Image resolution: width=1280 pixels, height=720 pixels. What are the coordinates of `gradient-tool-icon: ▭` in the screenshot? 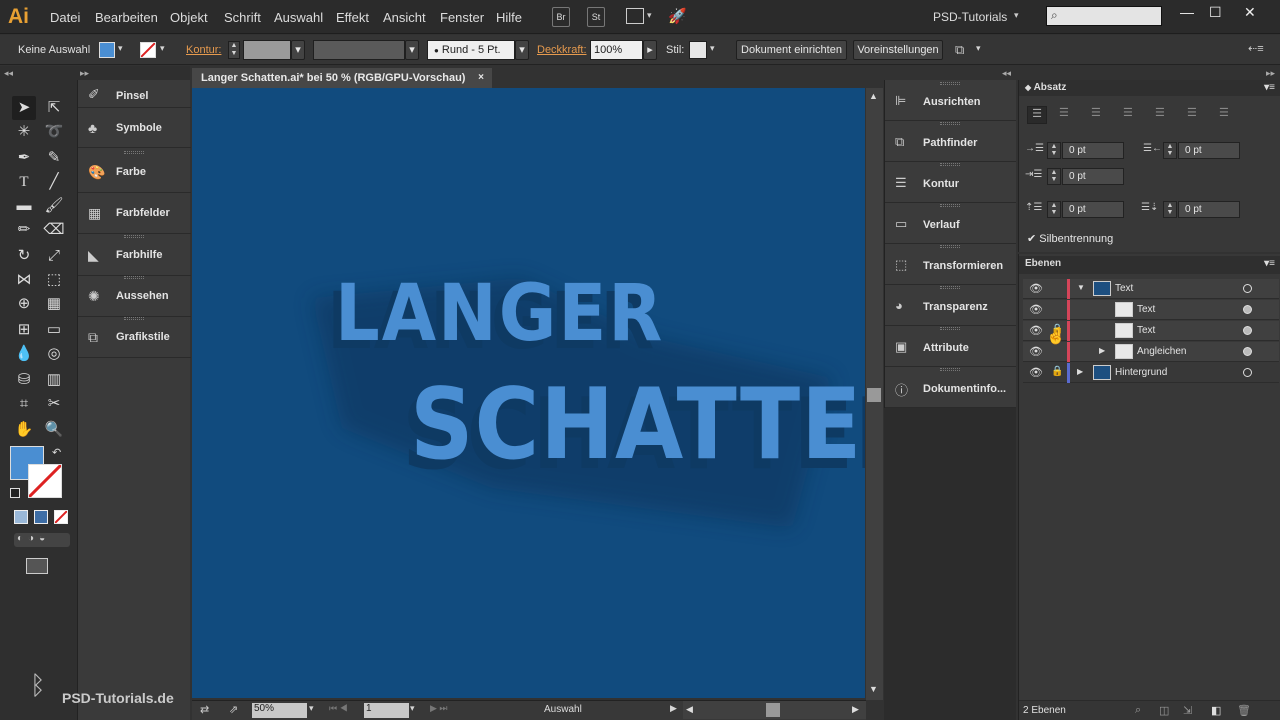 It's located at (54, 330).